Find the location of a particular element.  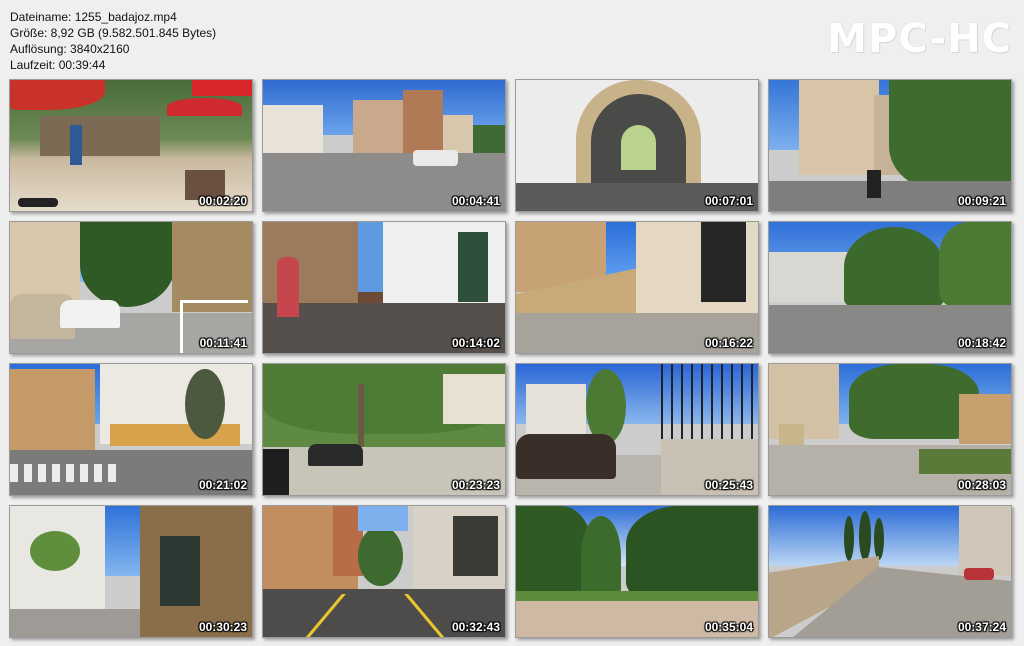

thumbnail-6: 00:14:02 is located at coordinates (384, 287).